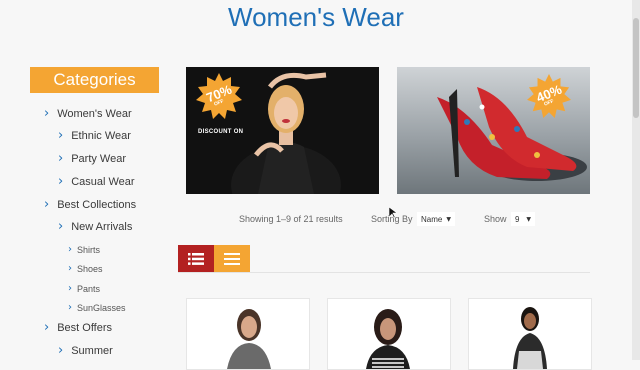 This screenshot has height=370, width=640. Describe the element at coordinates (89, 249) in the screenshot. I see `sidebar-item-label: Shirts` at that location.